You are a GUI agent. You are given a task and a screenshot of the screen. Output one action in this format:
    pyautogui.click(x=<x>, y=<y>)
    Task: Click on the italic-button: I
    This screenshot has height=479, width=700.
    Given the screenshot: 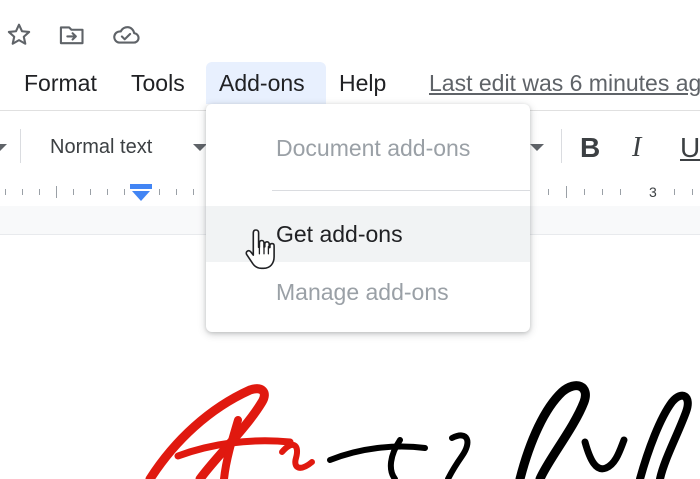 What is the action you would take?
    pyautogui.click(x=636, y=148)
    